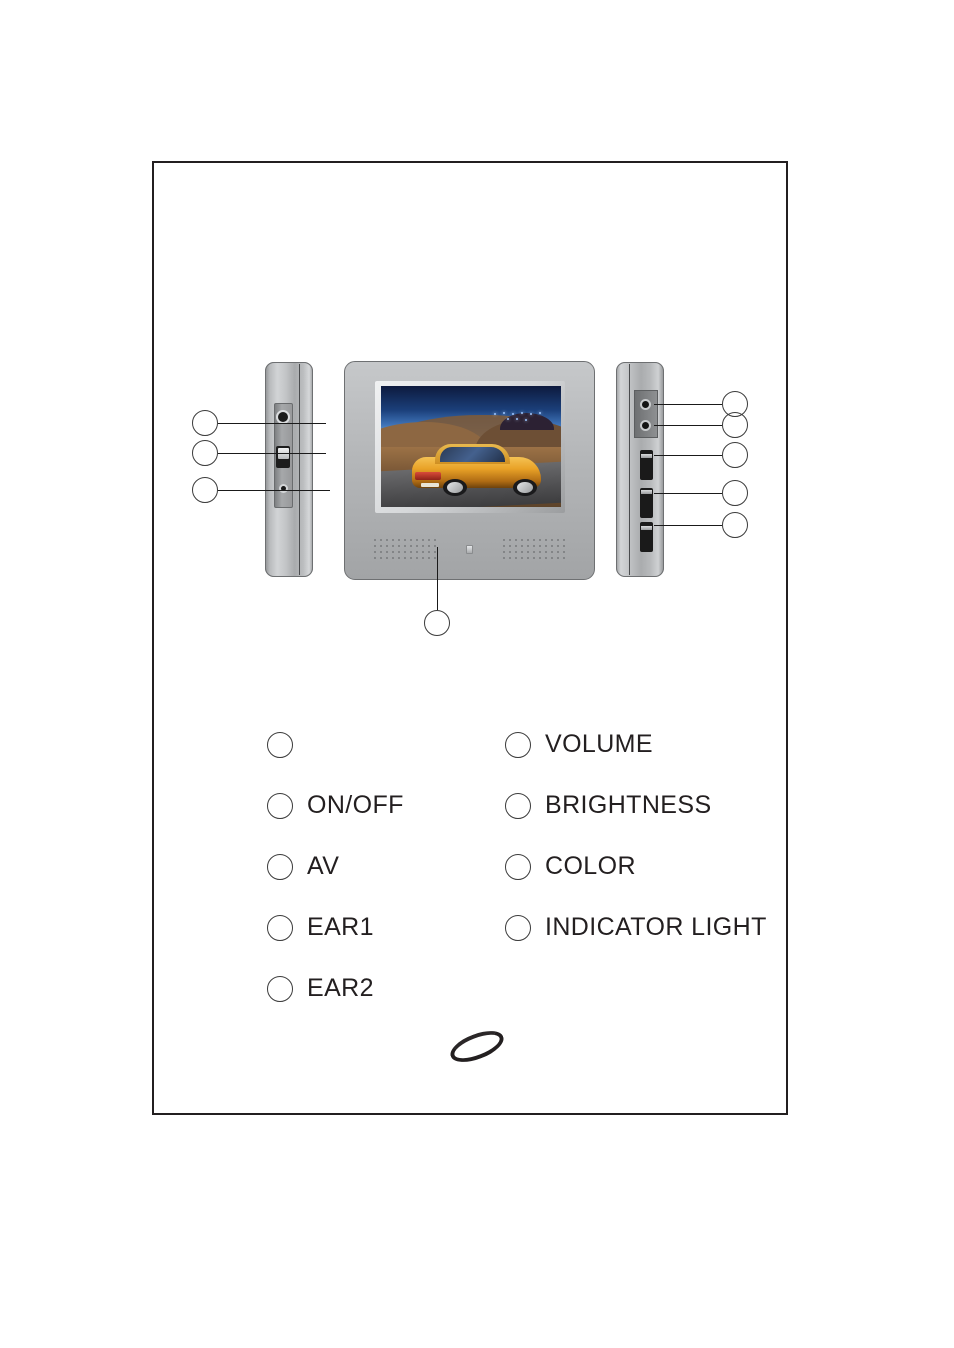  What do you see at coordinates (340, 927) in the screenshot?
I see `legend-label: EAR1` at bounding box center [340, 927].